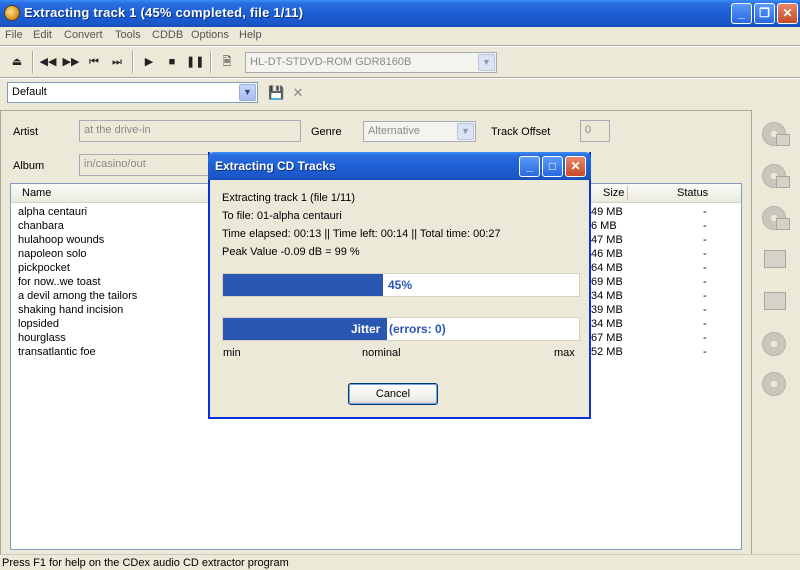 This screenshot has width=800, height=570. I want to click on minimize-button: _, so click(741, 13).